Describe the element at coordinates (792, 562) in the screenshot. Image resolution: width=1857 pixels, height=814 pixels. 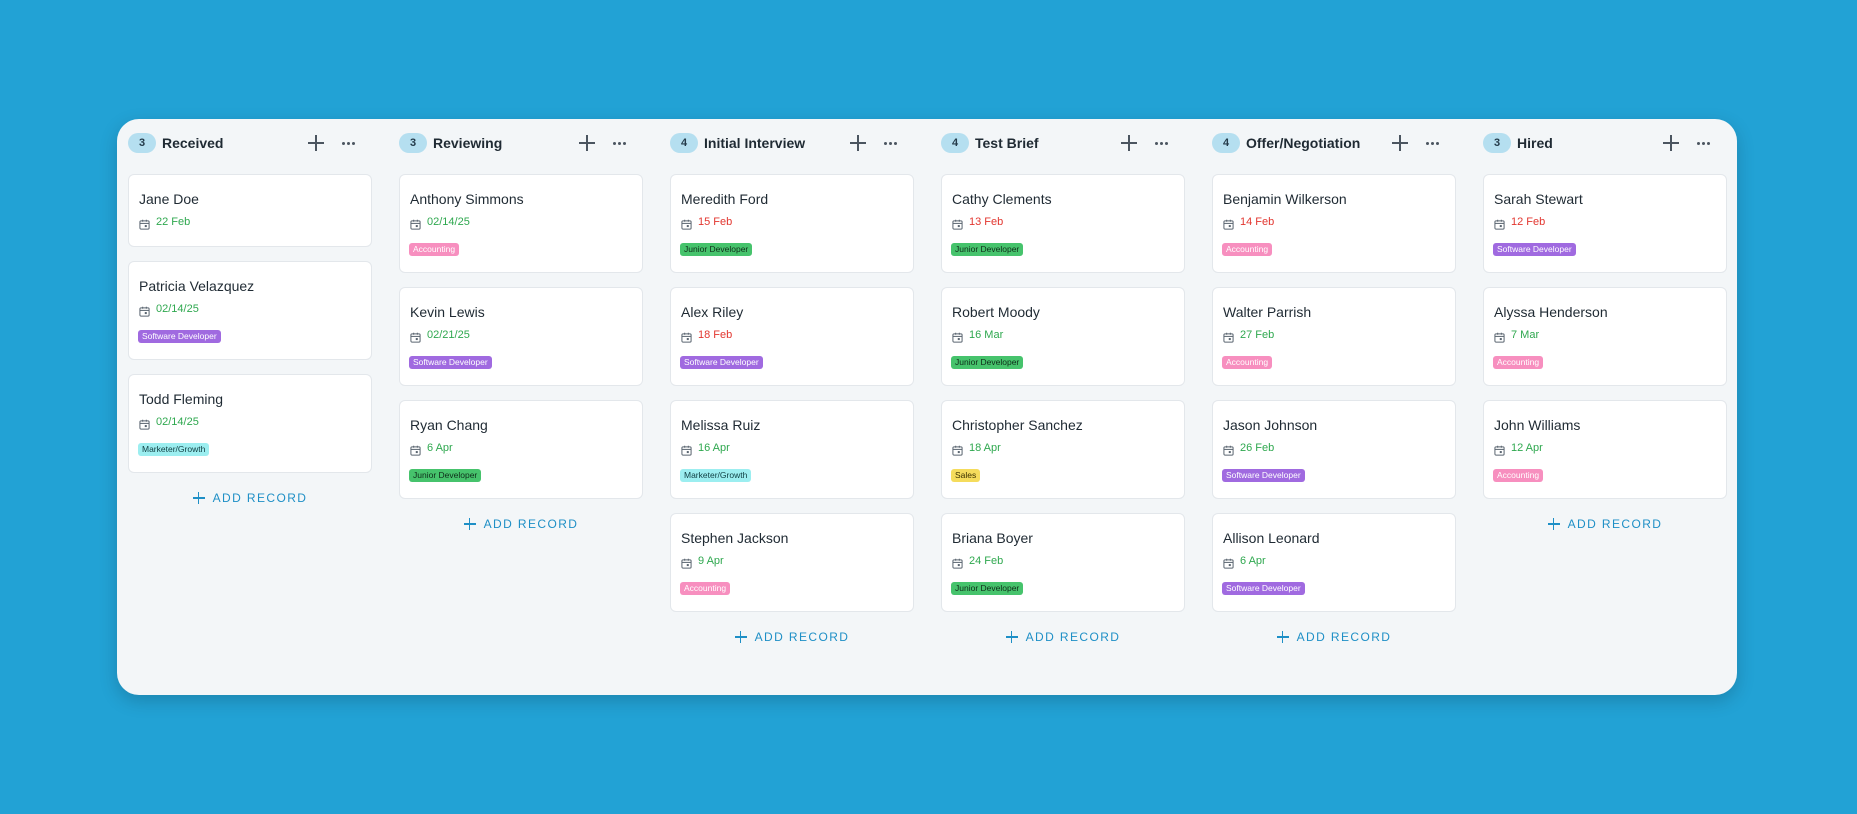
I see `candidate-card: Stephen Jackson 9 Apr Accounting` at that location.